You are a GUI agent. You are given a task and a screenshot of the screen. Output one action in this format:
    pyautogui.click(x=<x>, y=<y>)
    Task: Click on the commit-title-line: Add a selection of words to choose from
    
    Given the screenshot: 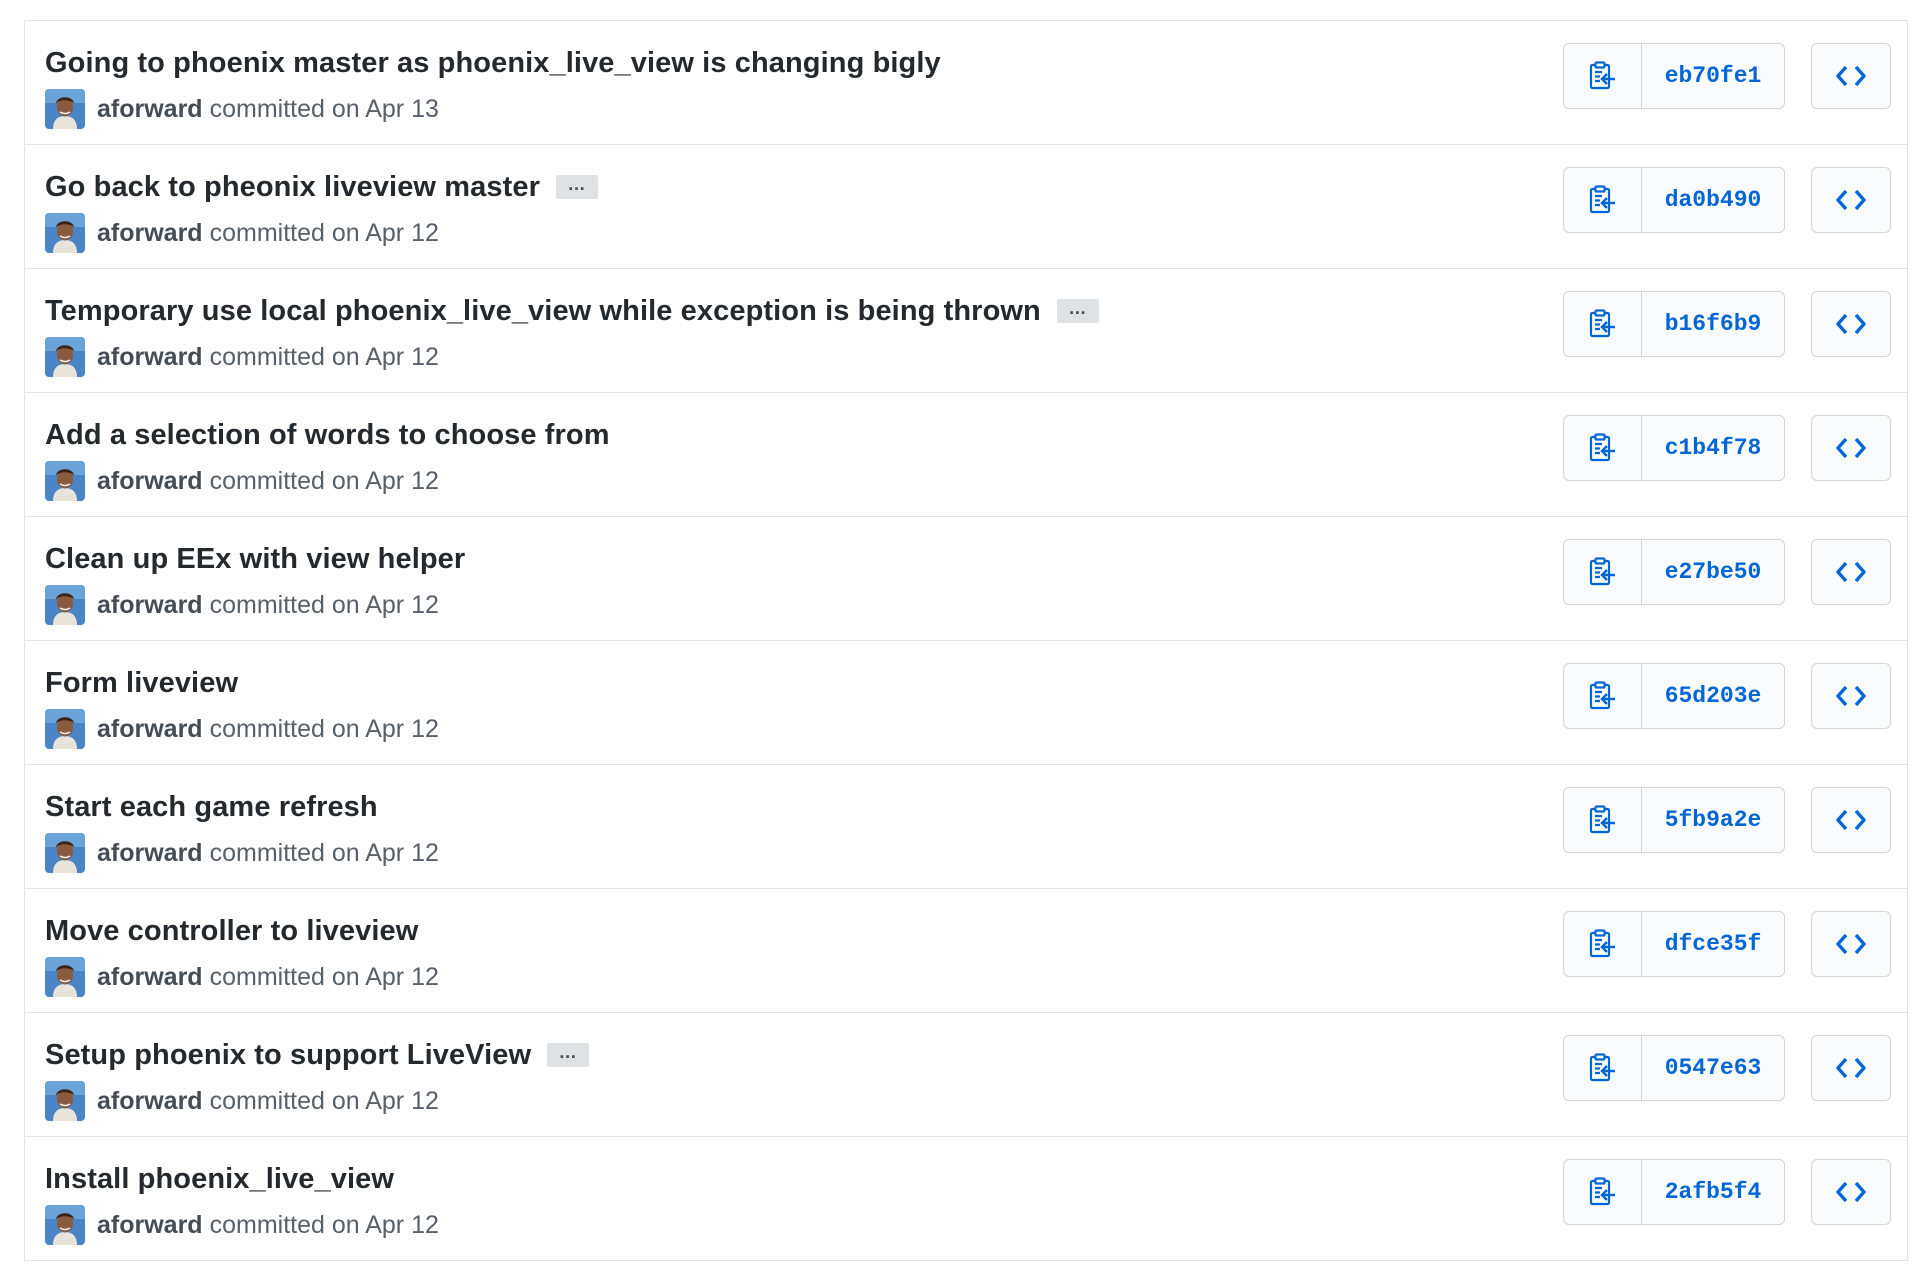 What is the action you would take?
    pyautogui.click(x=327, y=435)
    